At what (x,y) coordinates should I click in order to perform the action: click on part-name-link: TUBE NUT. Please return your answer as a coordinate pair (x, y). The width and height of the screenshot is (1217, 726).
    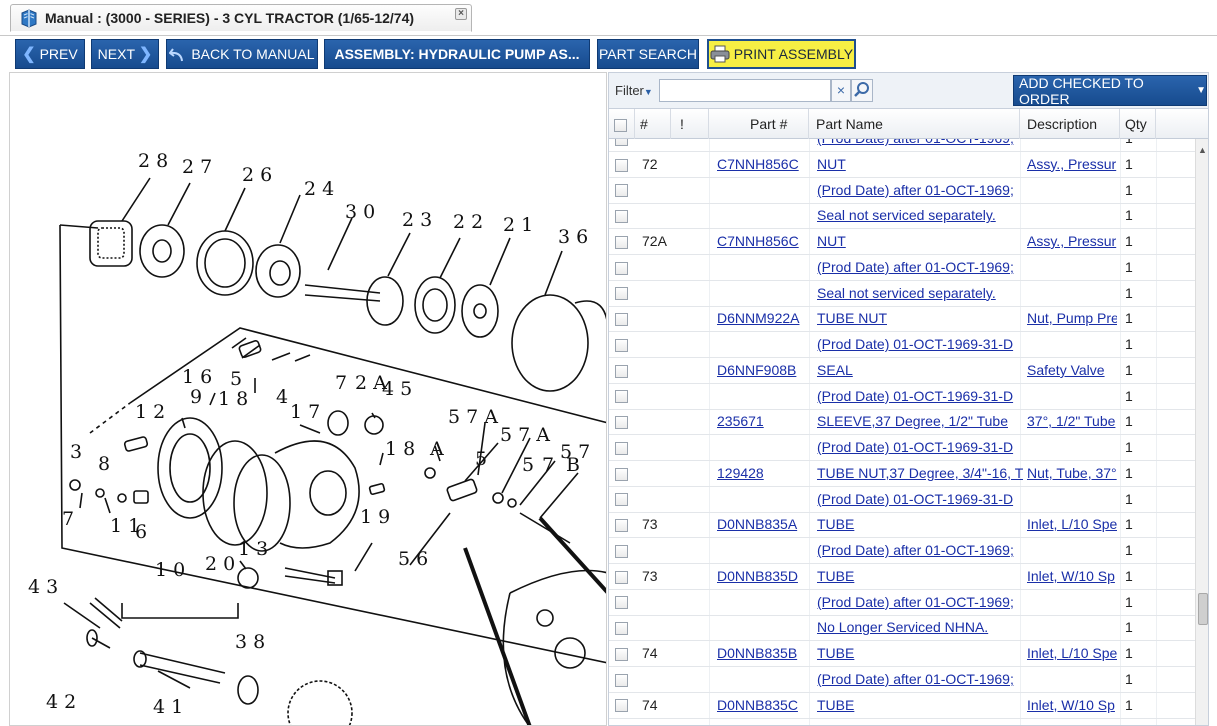
    Looking at the image, I should click on (852, 318).